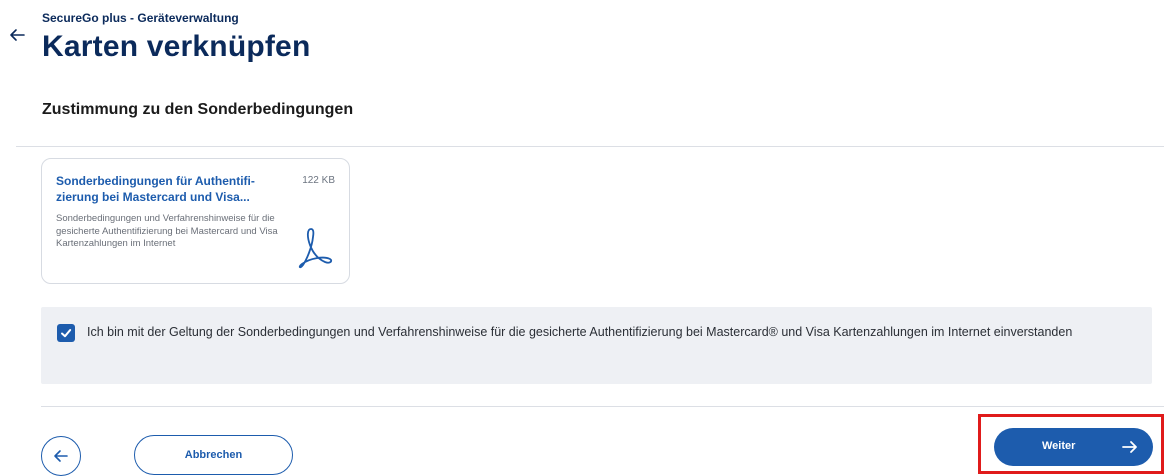  I want to click on cancel-button: Abbrechen, so click(213, 455).